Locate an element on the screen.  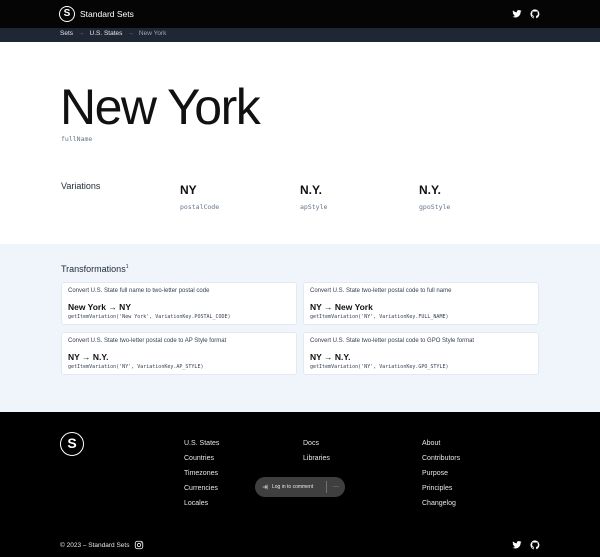
footer-link-timezones: Timezones is located at coordinates (201, 476).